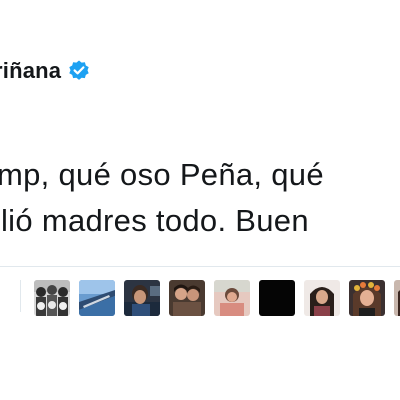 The height and width of the screenshot is (400, 400). I want to click on verified-badge-icon, so click(79, 71).